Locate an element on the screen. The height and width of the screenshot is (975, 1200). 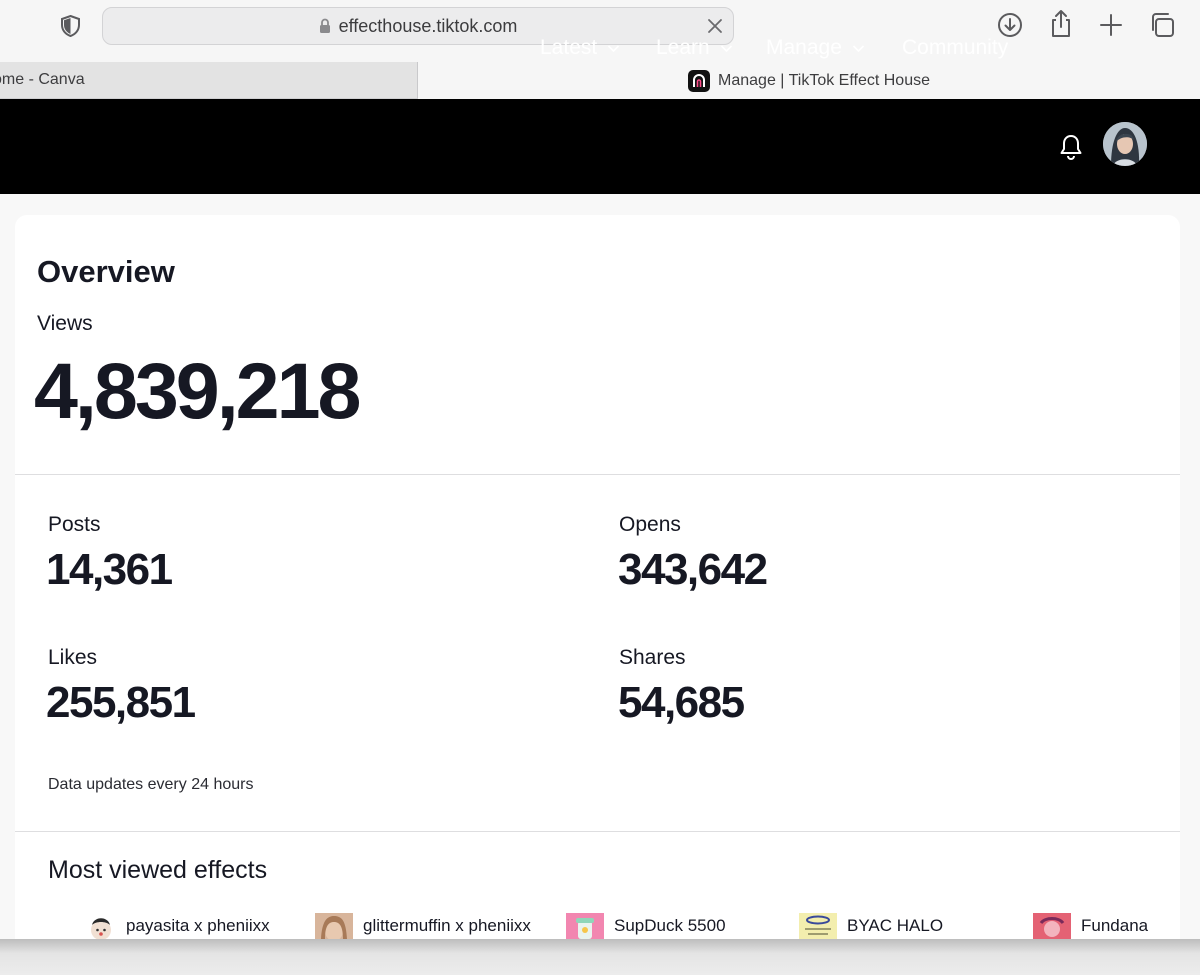
posts-label: Posts is located at coordinates (74, 524).